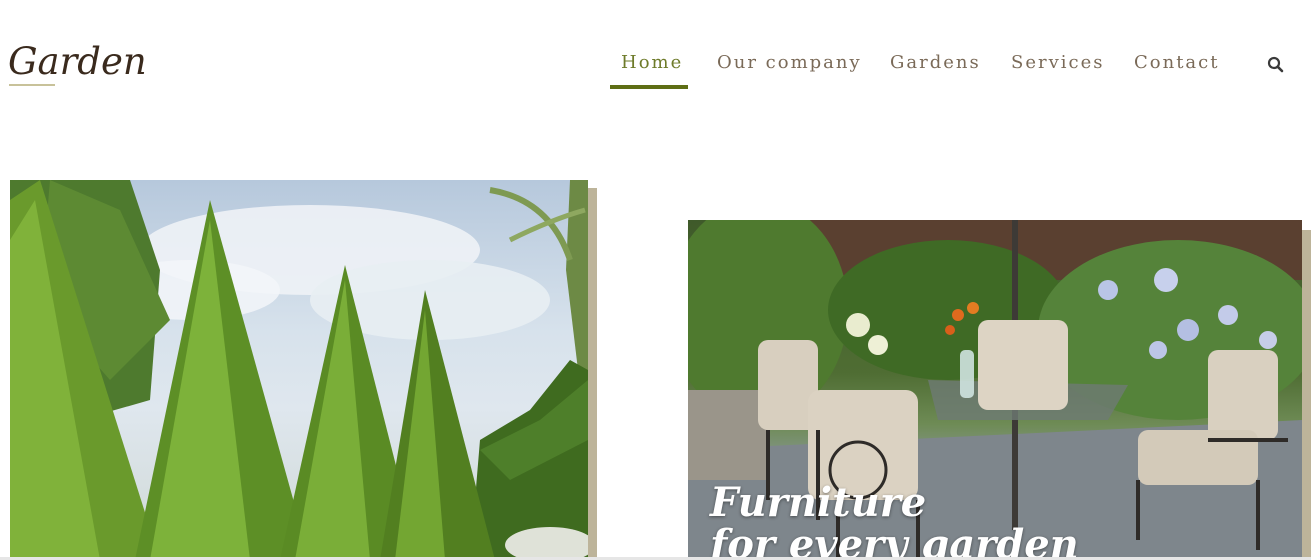 This screenshot has width=1311, height=560. What do you see at coordinates (818, 502) in the screenshot?
I see `caption-line-1: Furniture` at bounding box center [818, 502].